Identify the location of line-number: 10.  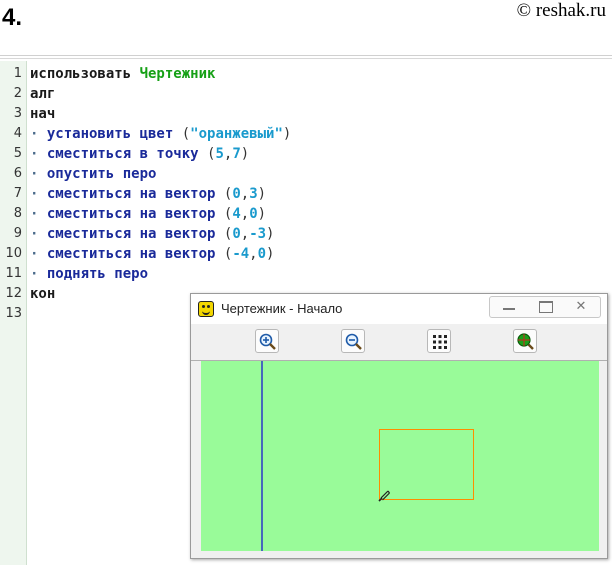
(13, 253).